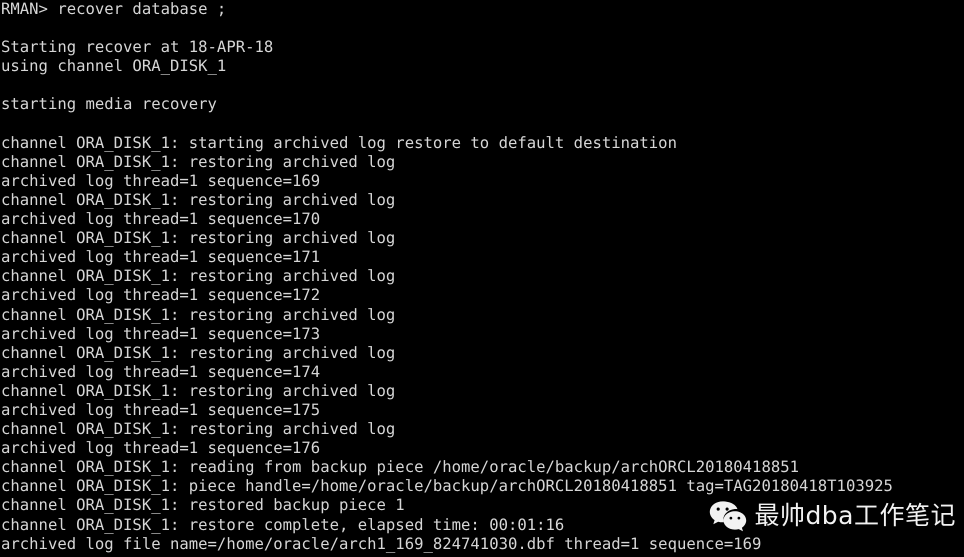  Describe the element at coordinates (114, 66) in the screenshot. I see `terminal-line: using channel ORA_DISK_1` at that location.